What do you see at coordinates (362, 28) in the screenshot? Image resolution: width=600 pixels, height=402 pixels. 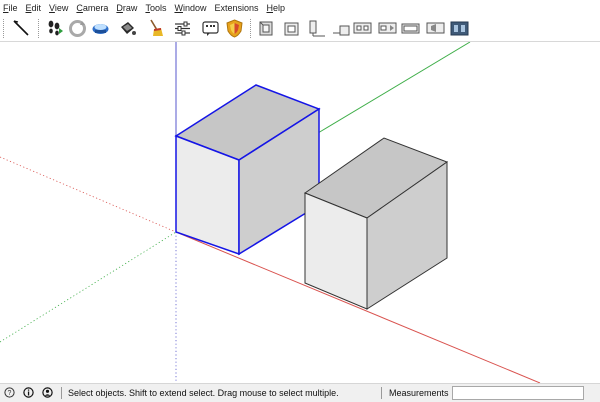 I see `back-view-icon` at bounding box center [362, 28].